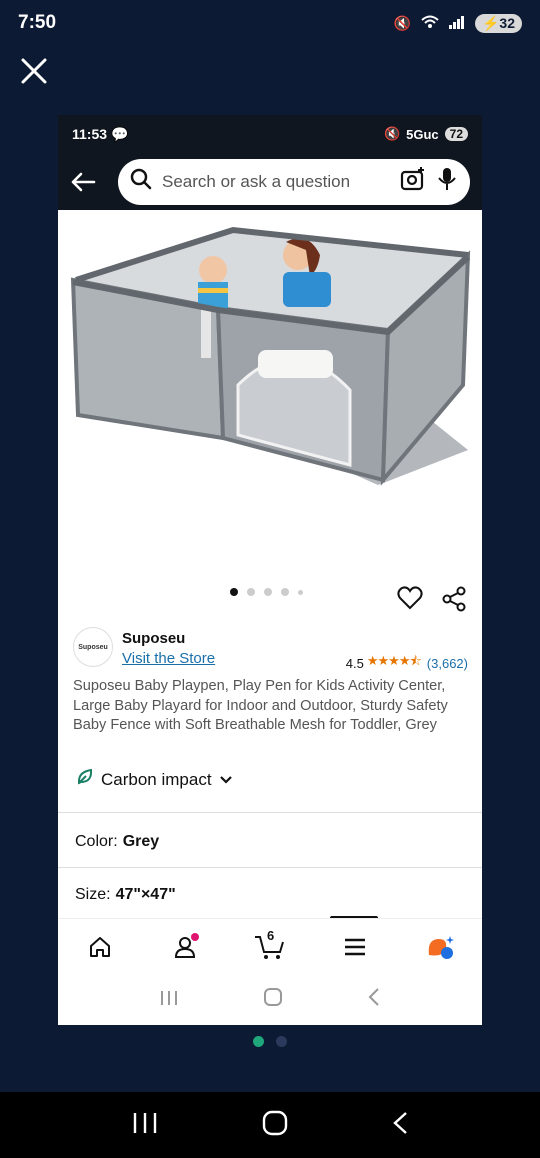  I want to click on screenshot-pager, so click(270, 1041).